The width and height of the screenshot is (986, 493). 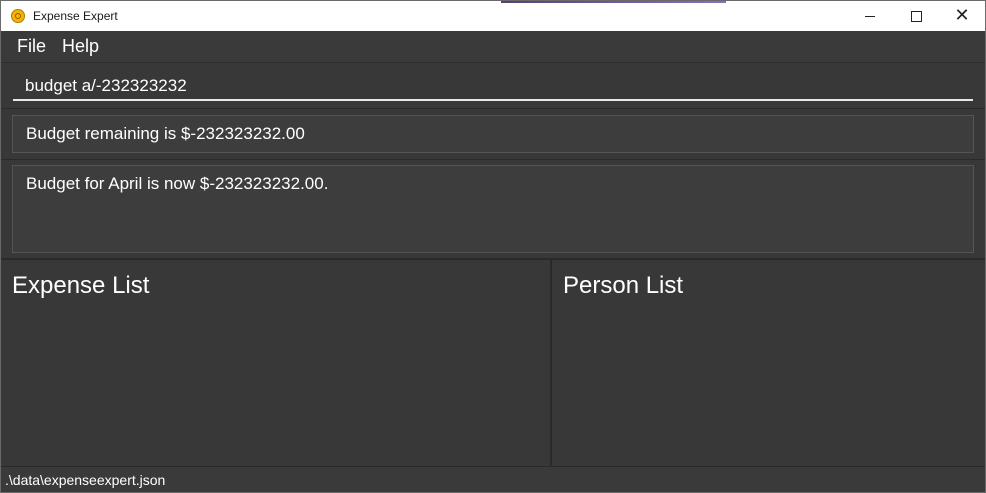 I want to click on status-bar: .\data\expenseexpert.json, so click(x=493, y=479).